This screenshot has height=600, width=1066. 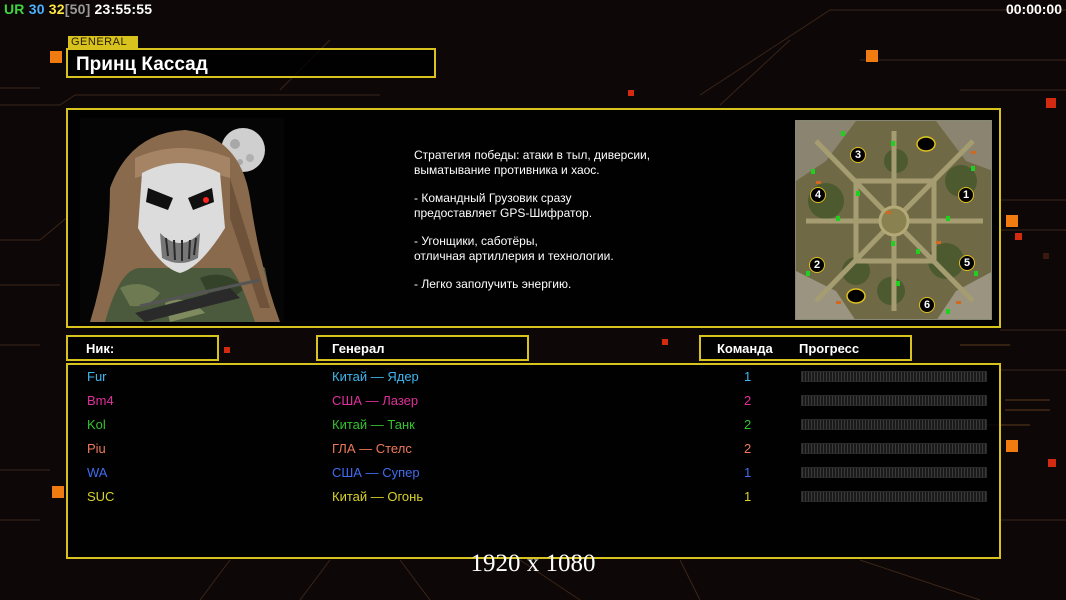 What do you see at coordinates (373, 424) in the screenshot?
I see `player-general: Китай — Танк` at bounding box center [373, 424].